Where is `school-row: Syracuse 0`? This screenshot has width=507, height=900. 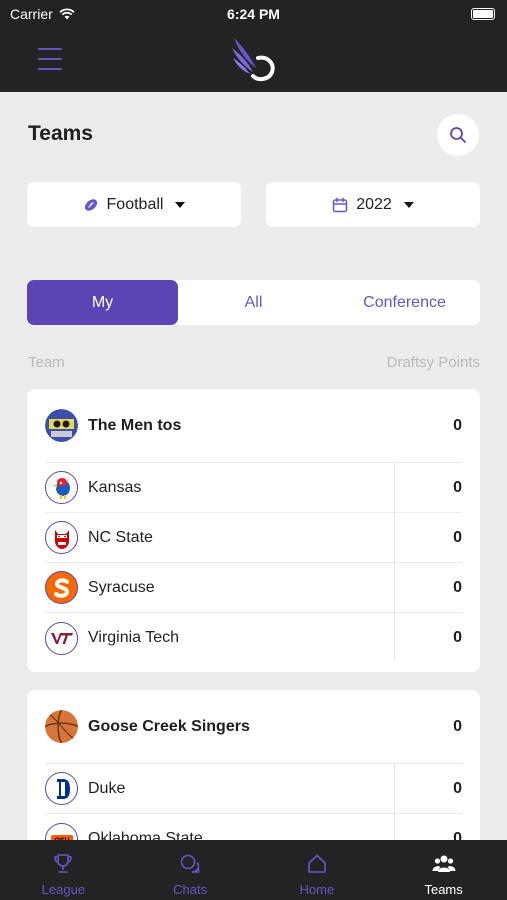 school-row: Syracuse 0 is located at coordinates (253, 588).